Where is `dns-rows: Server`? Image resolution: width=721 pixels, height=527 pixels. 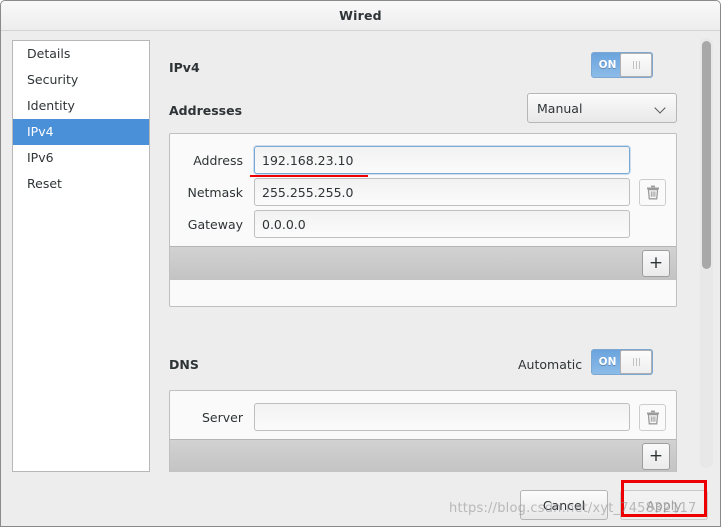
dns-rows: Server is located at coordinates (423, 415).